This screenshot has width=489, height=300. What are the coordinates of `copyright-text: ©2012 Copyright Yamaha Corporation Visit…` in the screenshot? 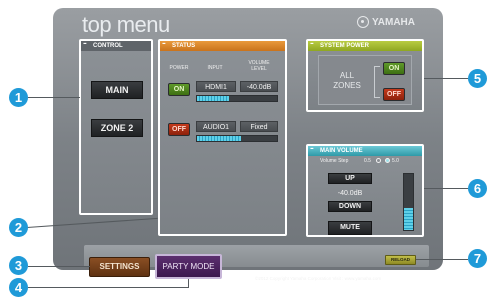 It's located at (318, 278).